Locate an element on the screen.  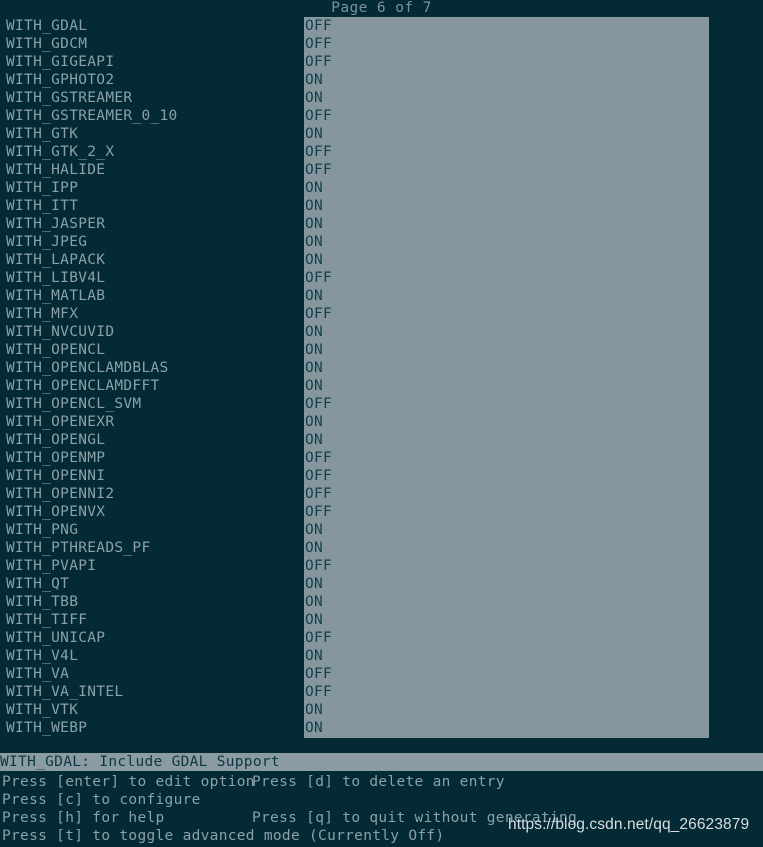
option-row: WITH_MATLAB ON is located at coordinates (381, 296).